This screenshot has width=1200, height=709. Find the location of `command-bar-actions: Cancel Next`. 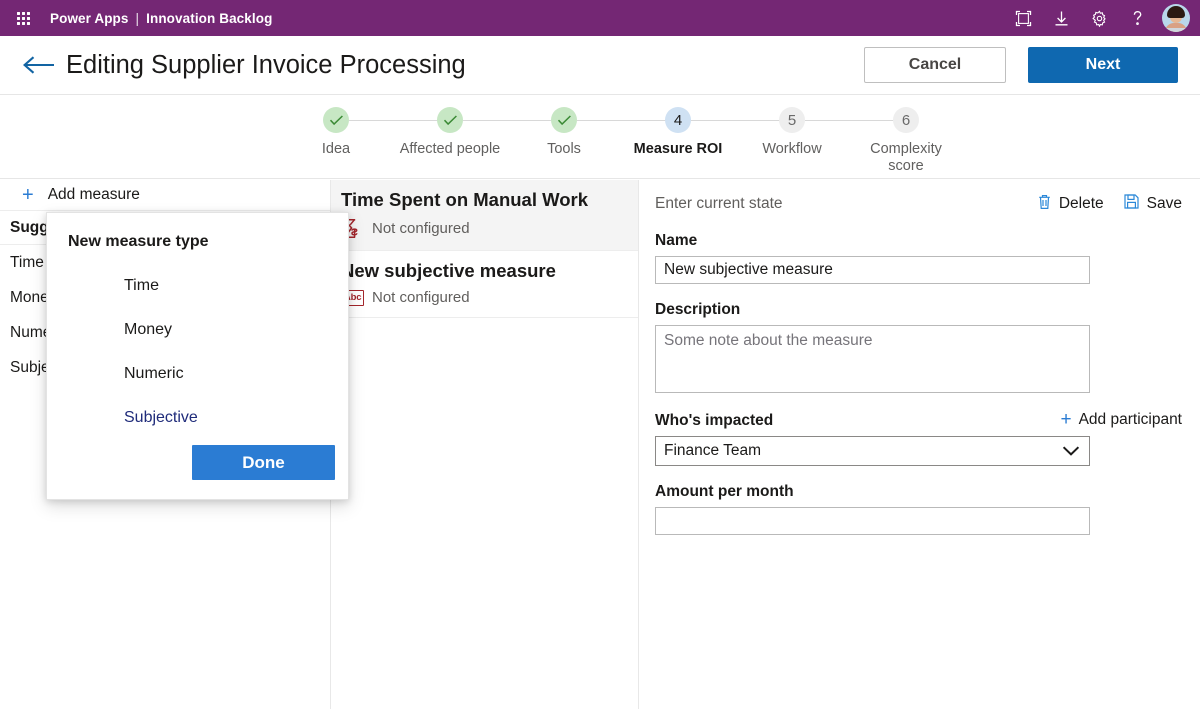

command-bar-actions: Cancel Next is located at coordinates (1021, 65).